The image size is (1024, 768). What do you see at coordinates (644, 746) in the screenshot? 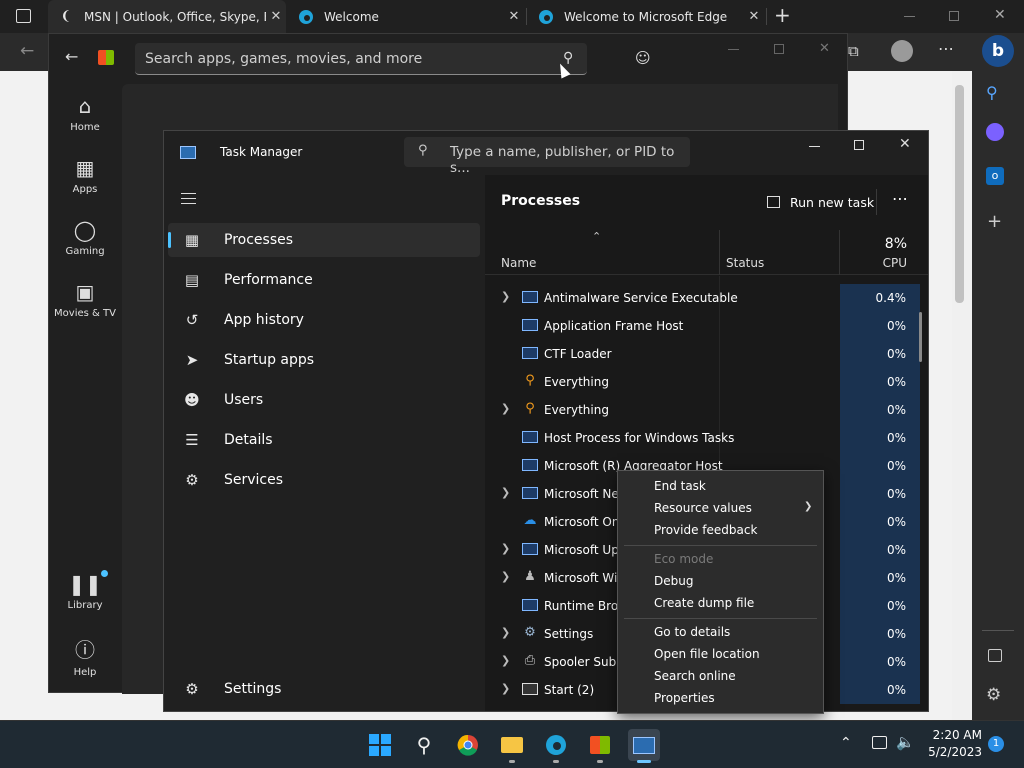
I see `task-manager-icon` at bounding box center [644, 746].